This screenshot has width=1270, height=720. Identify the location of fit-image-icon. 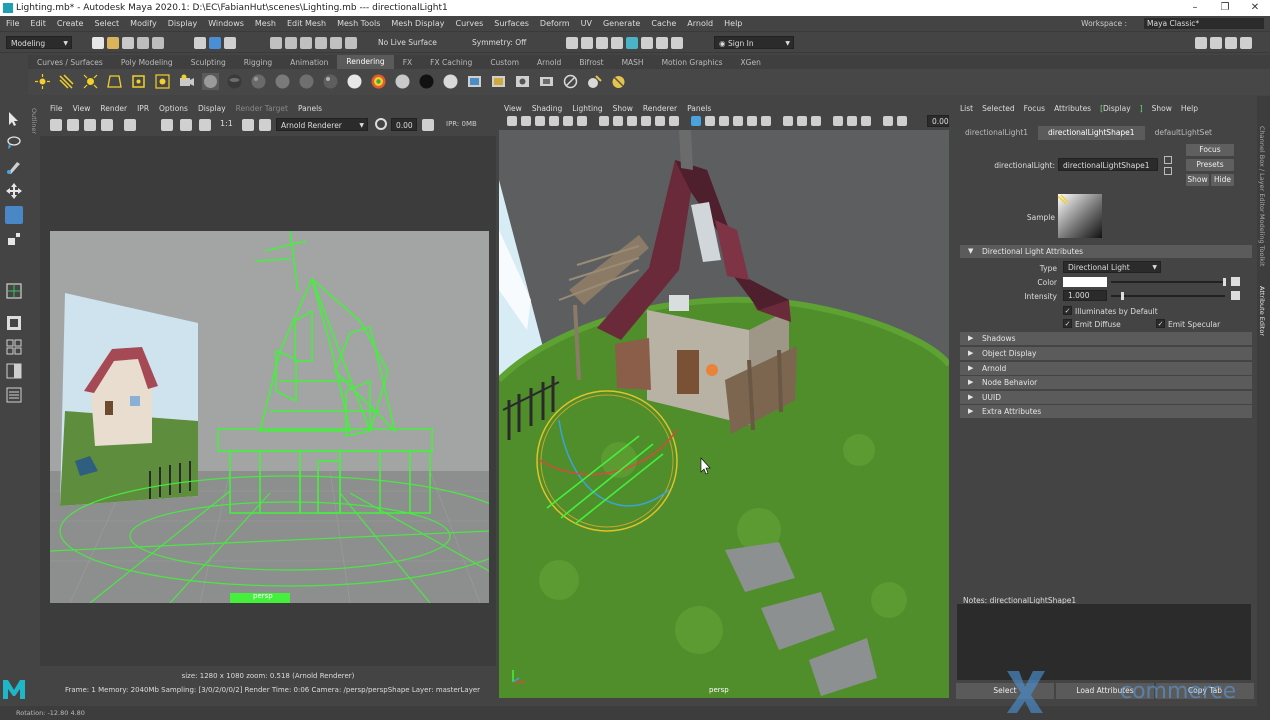
(248, 125).